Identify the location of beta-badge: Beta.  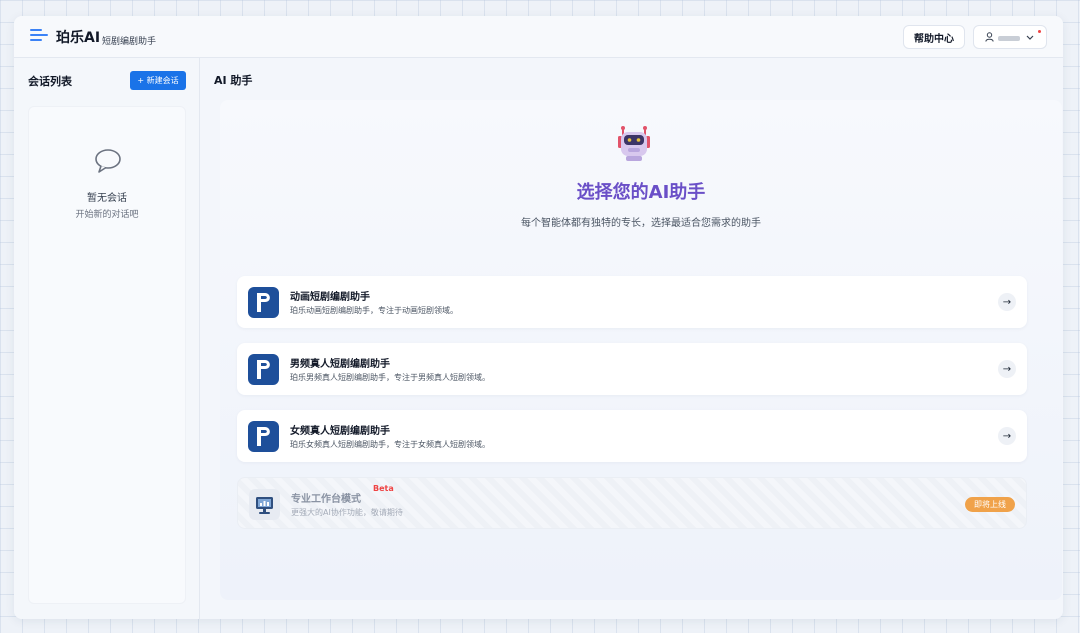
(383, 488).